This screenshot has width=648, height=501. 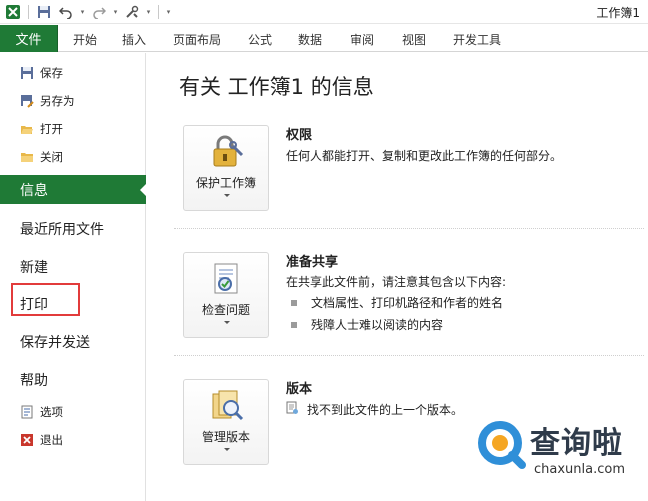 What do you see at coordinates (51, 157) in the screenshot?
I see `close-label: 关闭` at bounding box center [51, 157].